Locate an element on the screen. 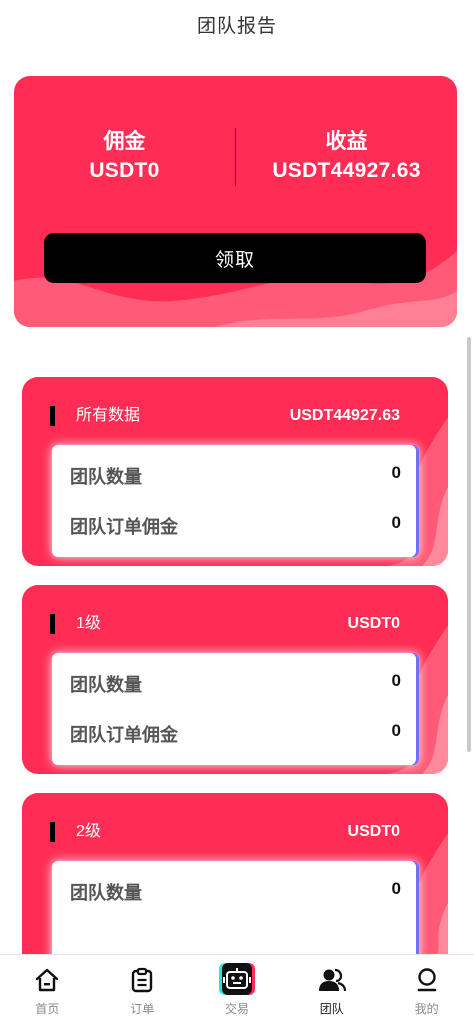  level-card-2: 2级 USDT0 团队数量 0 is located at coordinates (235, 873).